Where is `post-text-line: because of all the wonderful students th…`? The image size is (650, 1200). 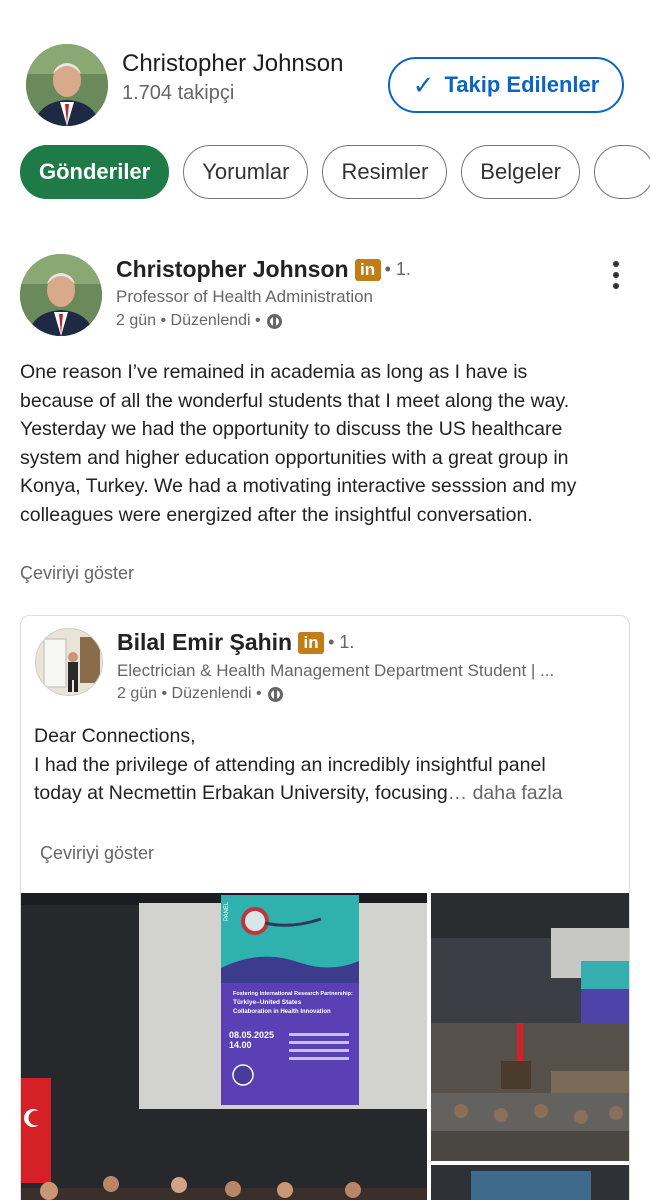
post-text-line: because of all the wonderful students th… is located at coordinates (295, 400).